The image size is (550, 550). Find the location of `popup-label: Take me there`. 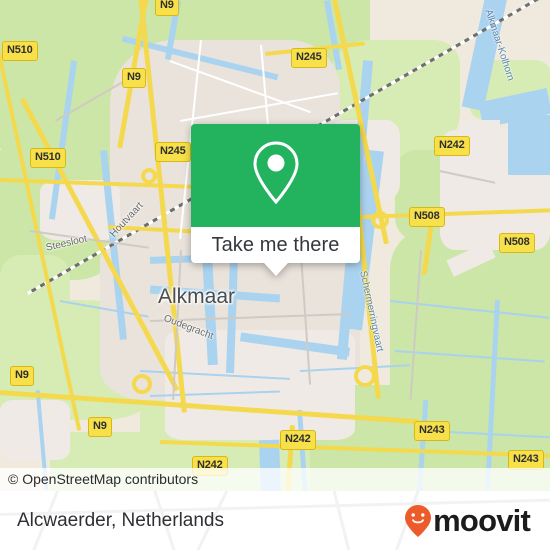

popup-label: Take me there is located at coordinates (275, 244).